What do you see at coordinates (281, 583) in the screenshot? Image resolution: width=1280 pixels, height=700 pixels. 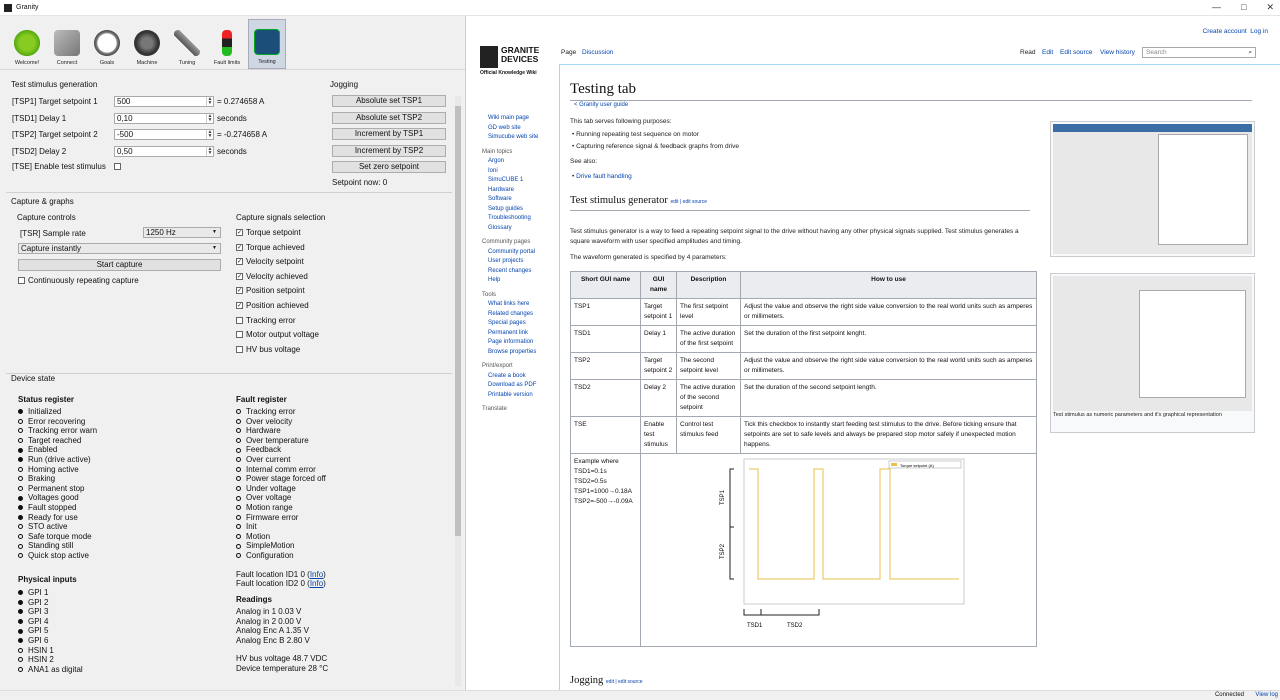 I see `fault-location-2: Fault location ID2 0 (Info)` at bounding box center [281, 583].